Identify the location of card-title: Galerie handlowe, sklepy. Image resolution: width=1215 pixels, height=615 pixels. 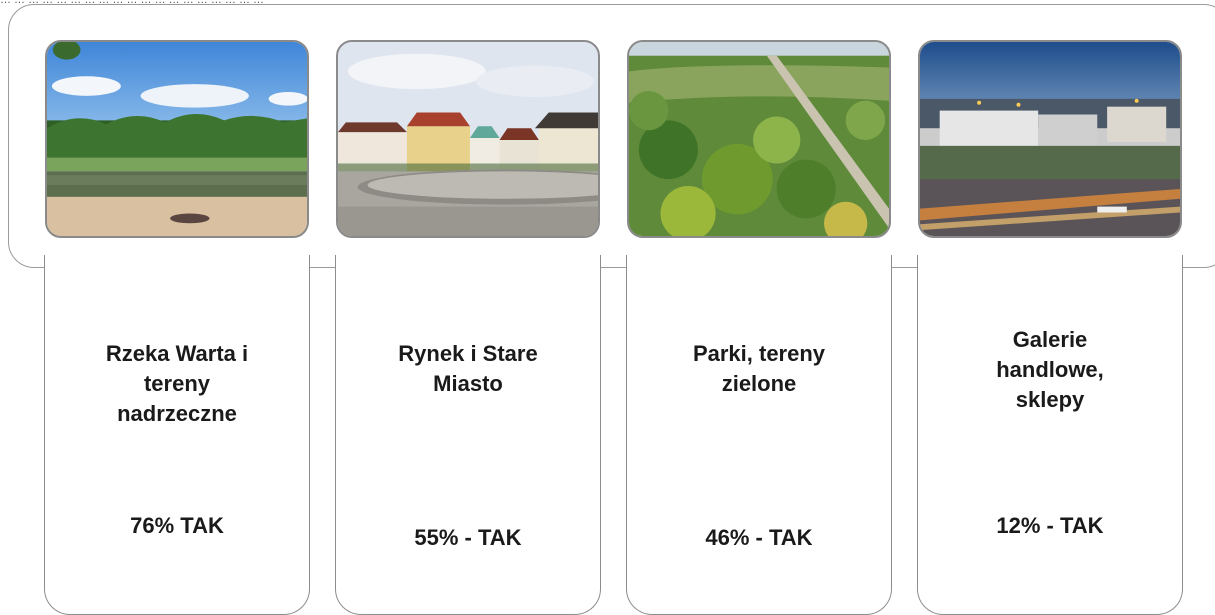
(1050, 370).